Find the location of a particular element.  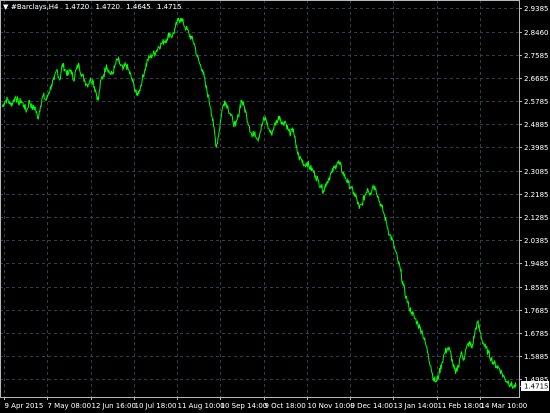

x-tick-label: 9 Dec 14:00 is located at coordinates (372, 406).